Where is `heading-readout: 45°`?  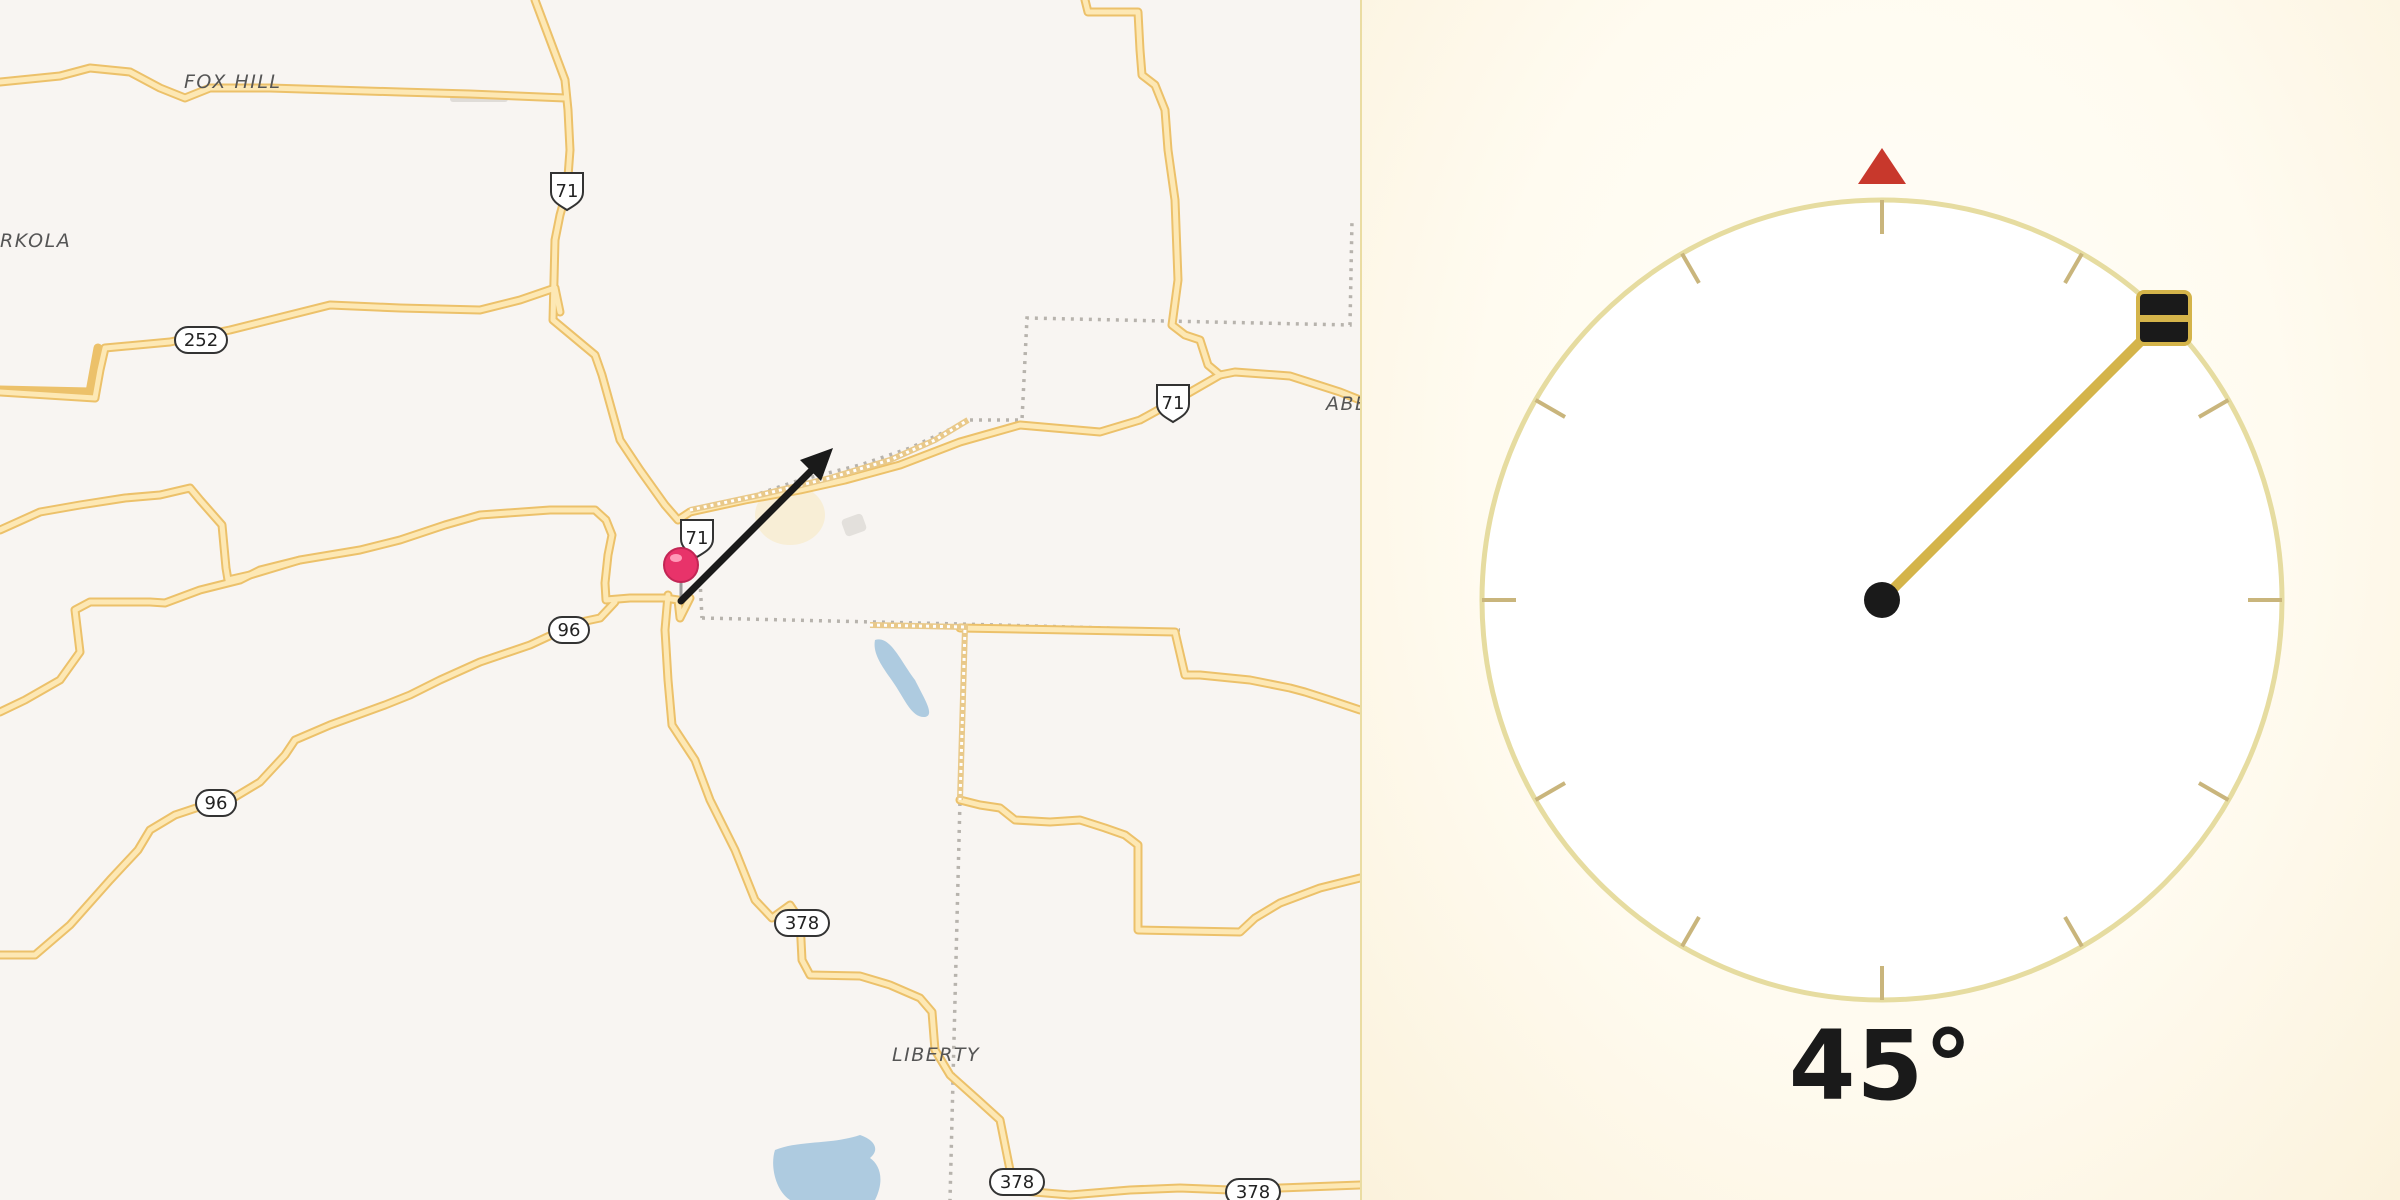
heading-readout: 45° is located at coordinates (1881, 1066).